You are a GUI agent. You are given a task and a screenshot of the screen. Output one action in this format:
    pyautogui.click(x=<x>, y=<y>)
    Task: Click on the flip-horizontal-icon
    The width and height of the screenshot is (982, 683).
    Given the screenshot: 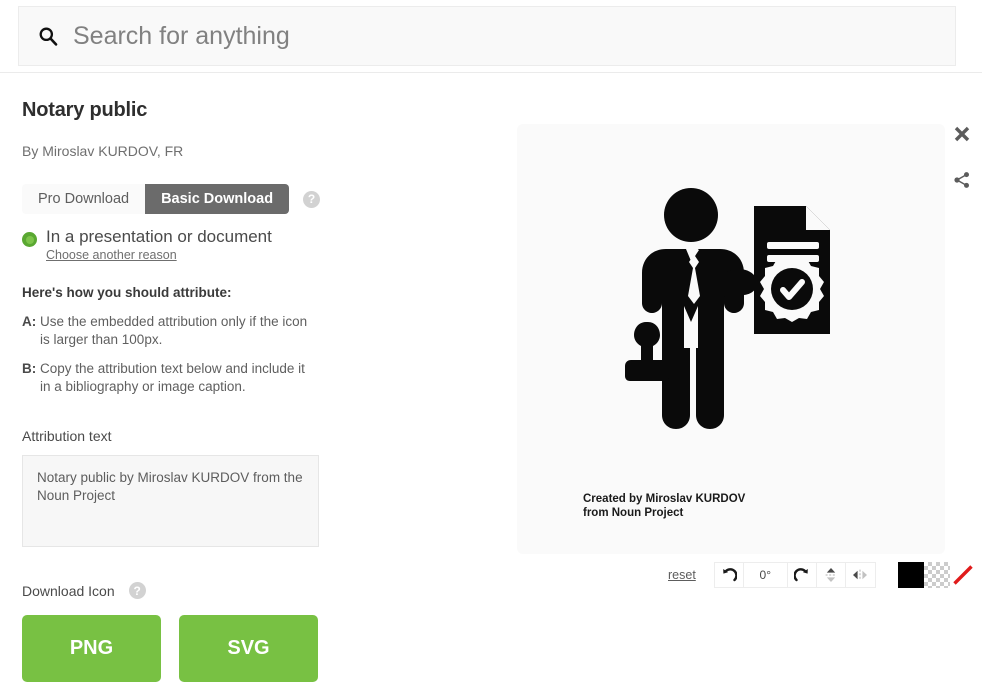 What is the action you would take?
    pyautogui.click(x=860, y=575)
    